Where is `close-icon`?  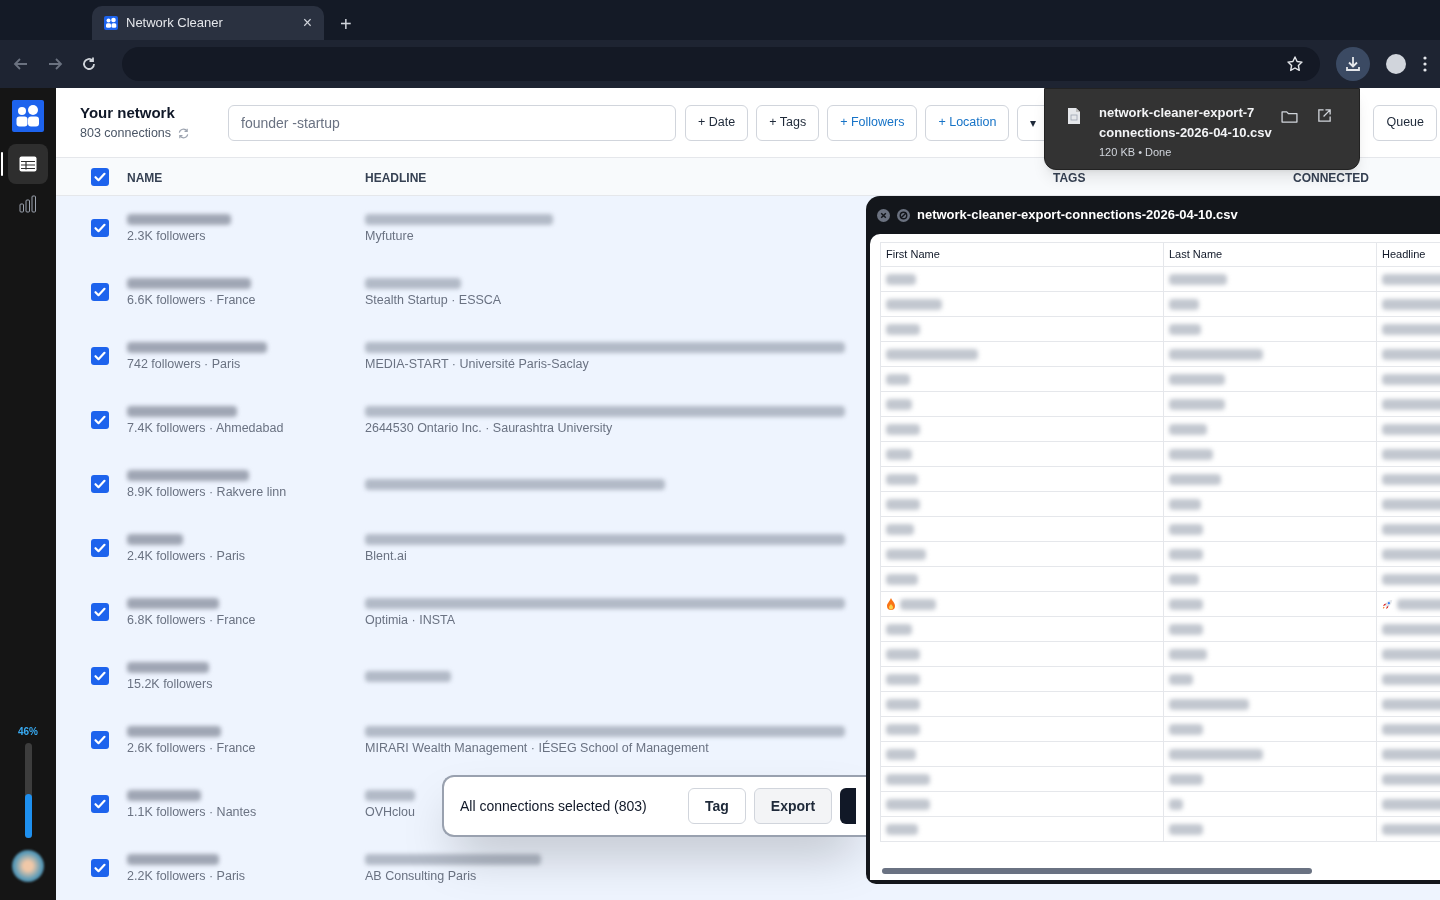 close-icon is located at coordinates (883, 215).